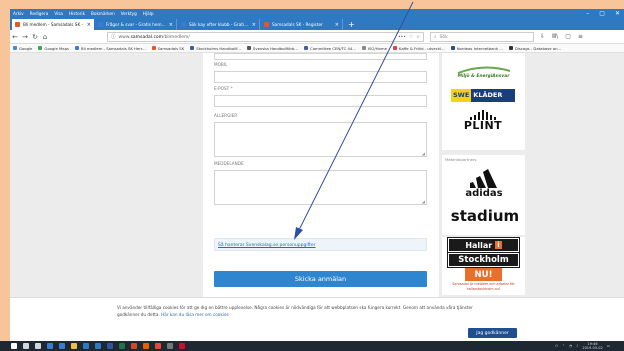 This screenshot has width=624, height=351. What do you see at coordinates (122, 346) in the screenshot?
I see `excel-taskbar-button` at bounding box center [122, 346].